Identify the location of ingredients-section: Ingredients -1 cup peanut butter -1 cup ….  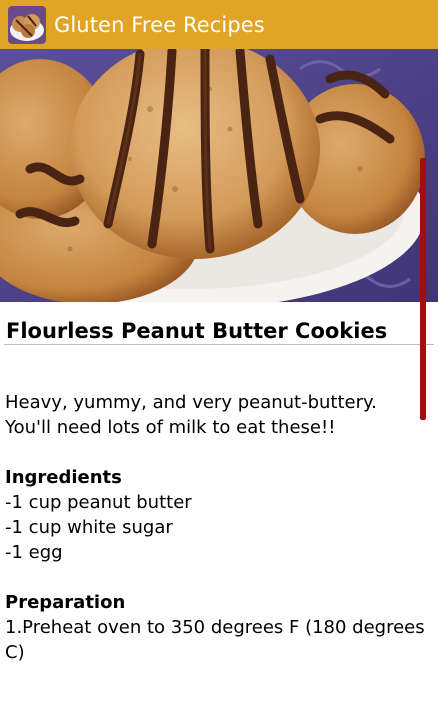
(215, 515).